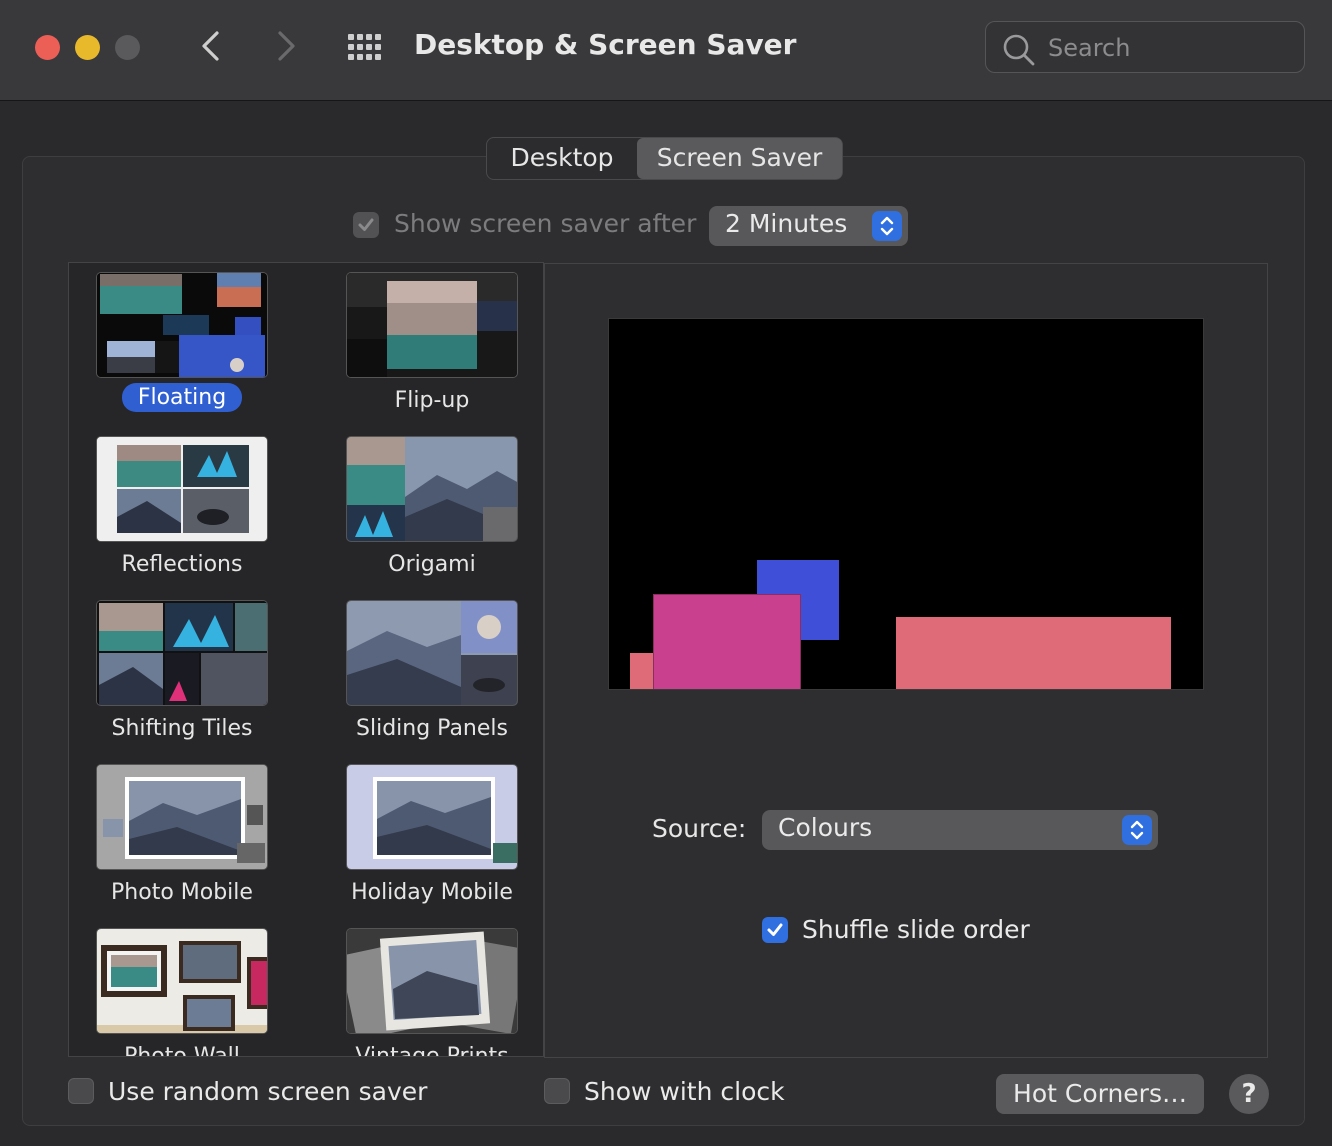 This screenshot has height=1146, width=1332. Describe the element at coordinates (916, 929) in the screenshot. I see `shuffle-label: Shuffle slide order` at that location.